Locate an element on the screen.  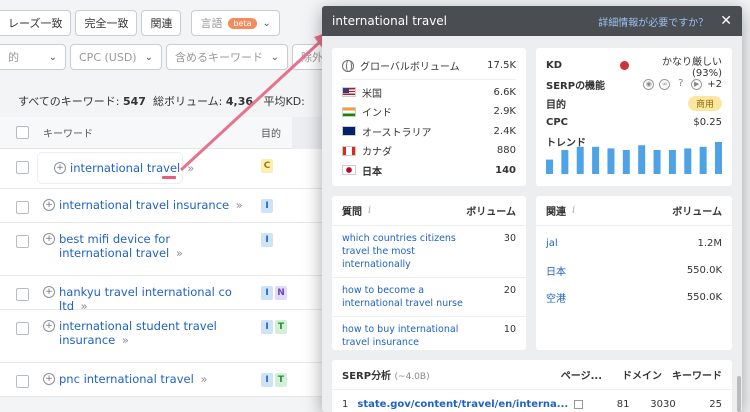
keyword-stats: すべてのキーワード: 547 総ボリューム: 4,36 平均KD: is located at coordinates (161, 101).